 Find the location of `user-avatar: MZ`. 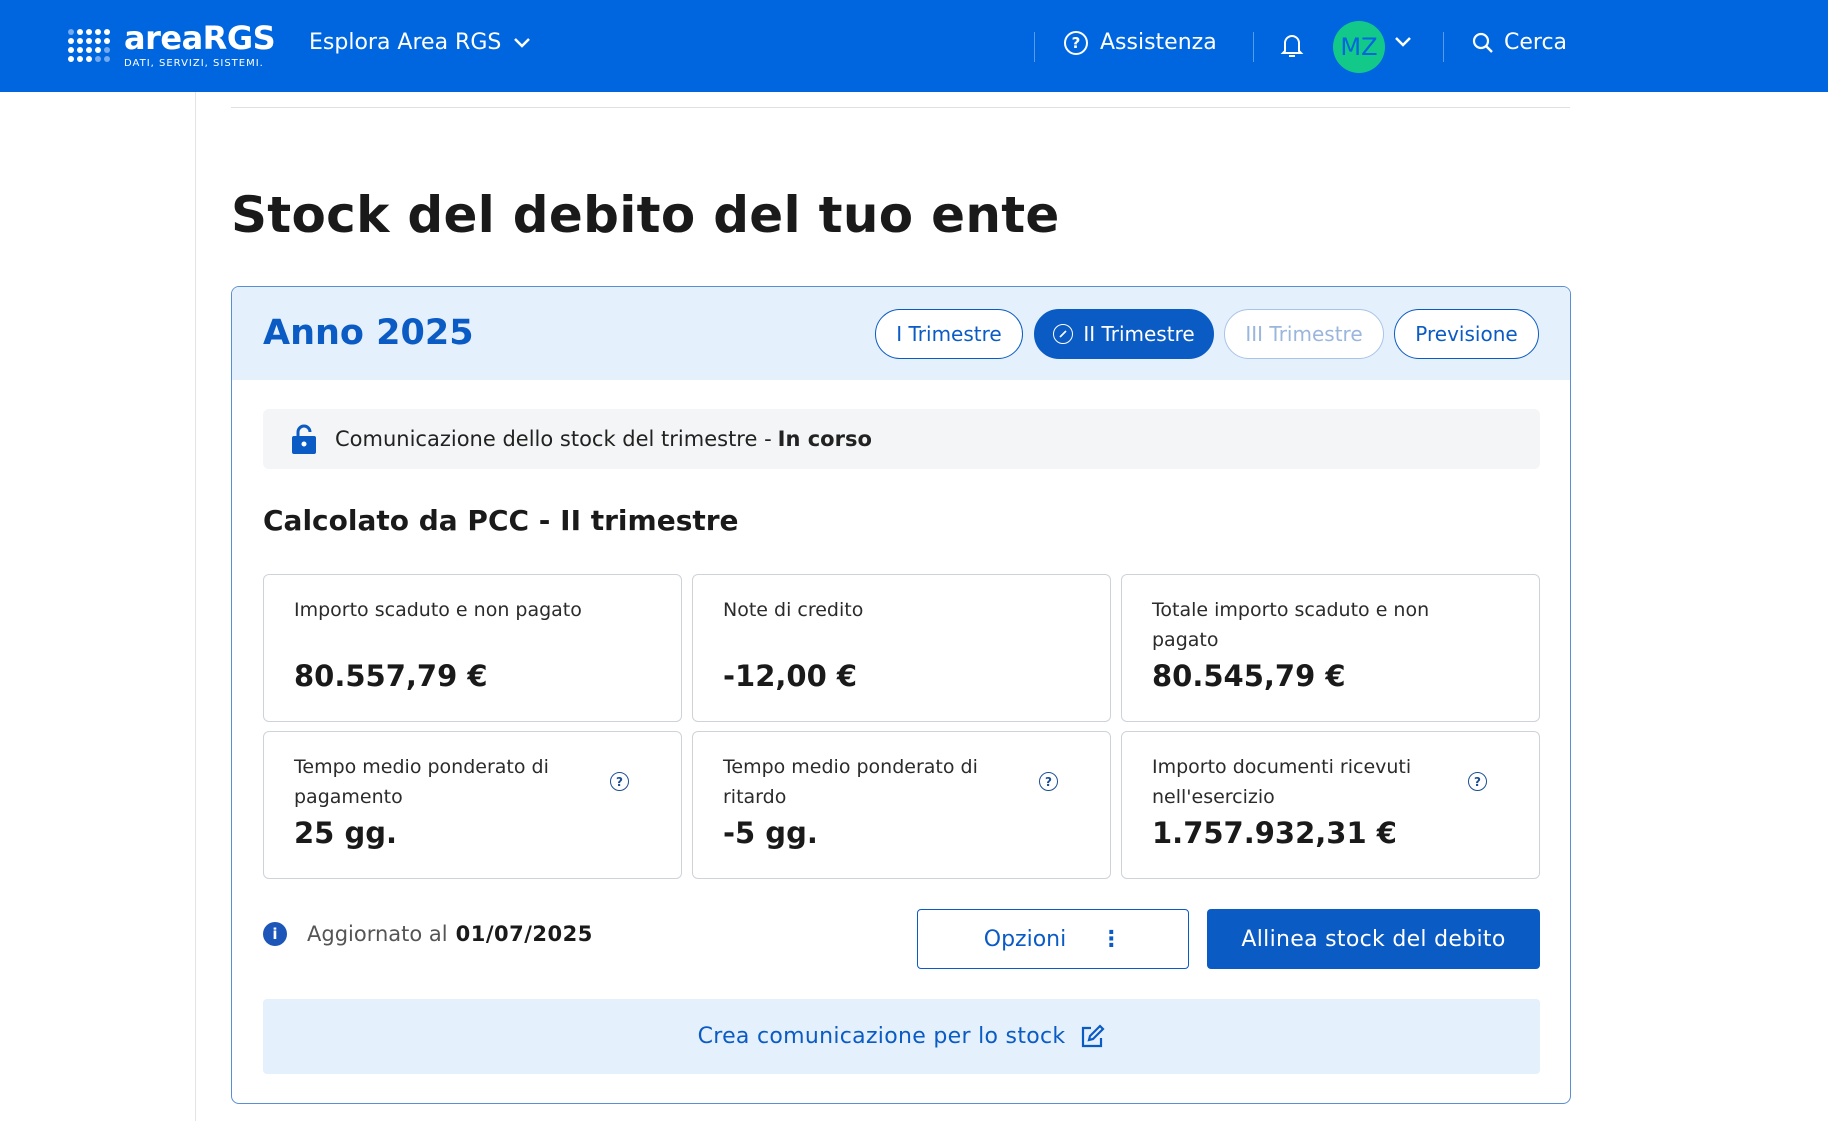

user-avatar: MZ is located at coordinates (1359, 47).